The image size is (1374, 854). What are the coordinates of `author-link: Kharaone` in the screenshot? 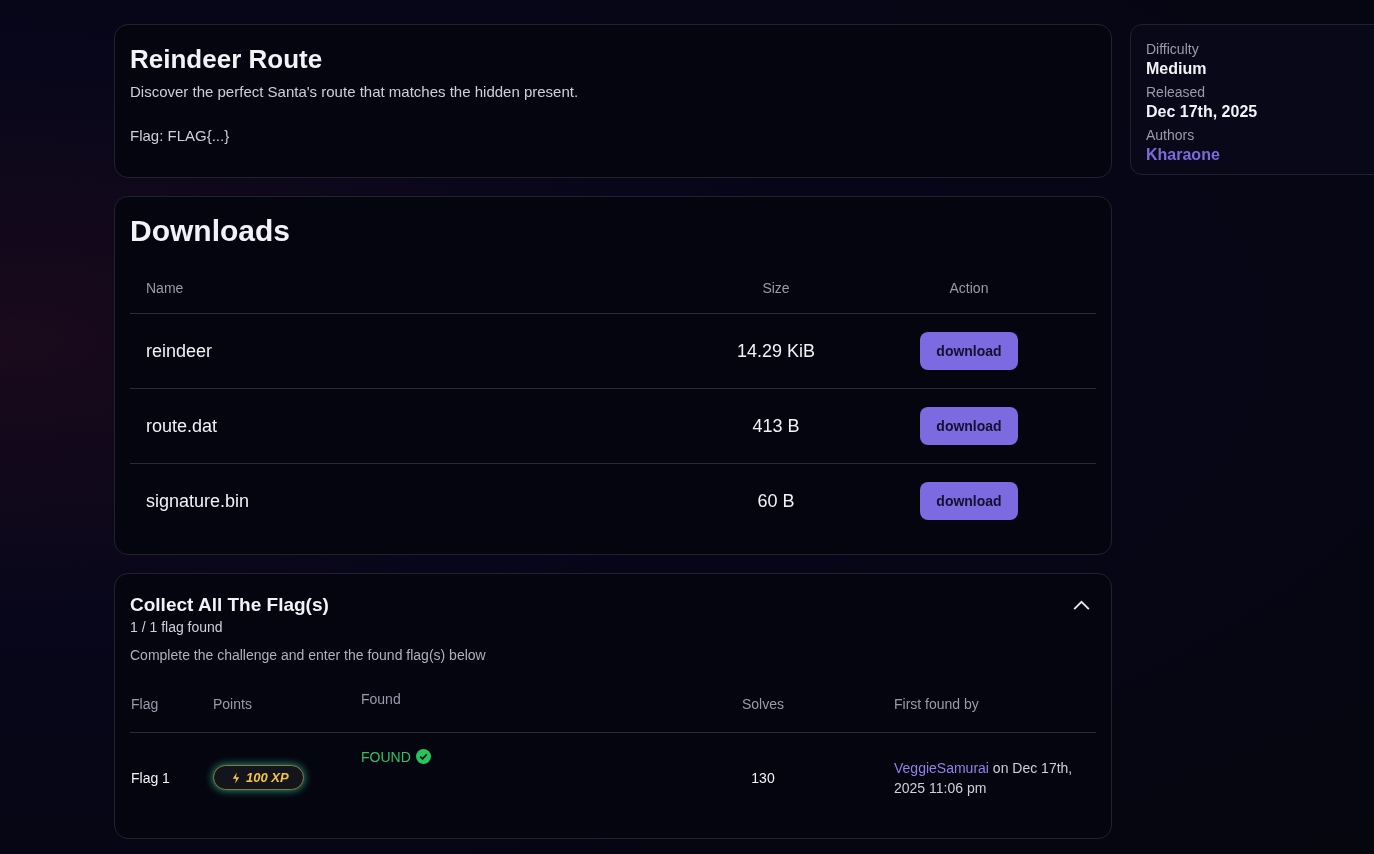 It's located at (1260, 155).